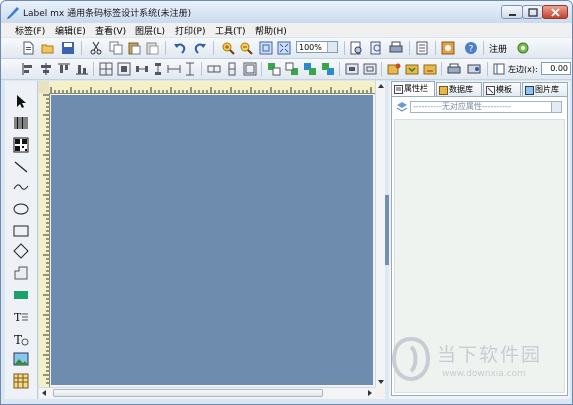  What do you see at coordinates (180, 48) in the screenshot?
I see `undo-icon` at bounding box center [180, 48].